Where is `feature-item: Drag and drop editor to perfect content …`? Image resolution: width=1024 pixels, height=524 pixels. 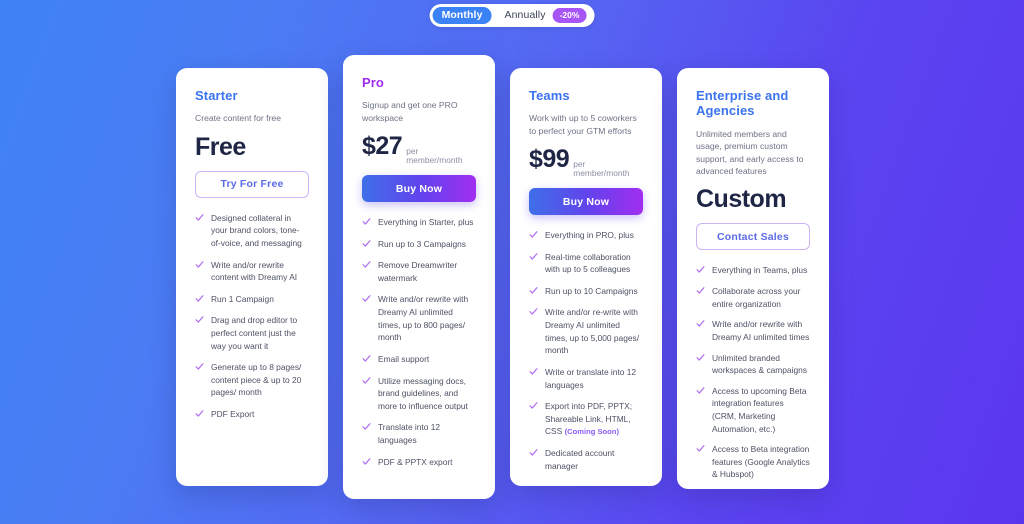 feature-item: Drag and drop editor to perfect content … is located at coordinates (252, 333).